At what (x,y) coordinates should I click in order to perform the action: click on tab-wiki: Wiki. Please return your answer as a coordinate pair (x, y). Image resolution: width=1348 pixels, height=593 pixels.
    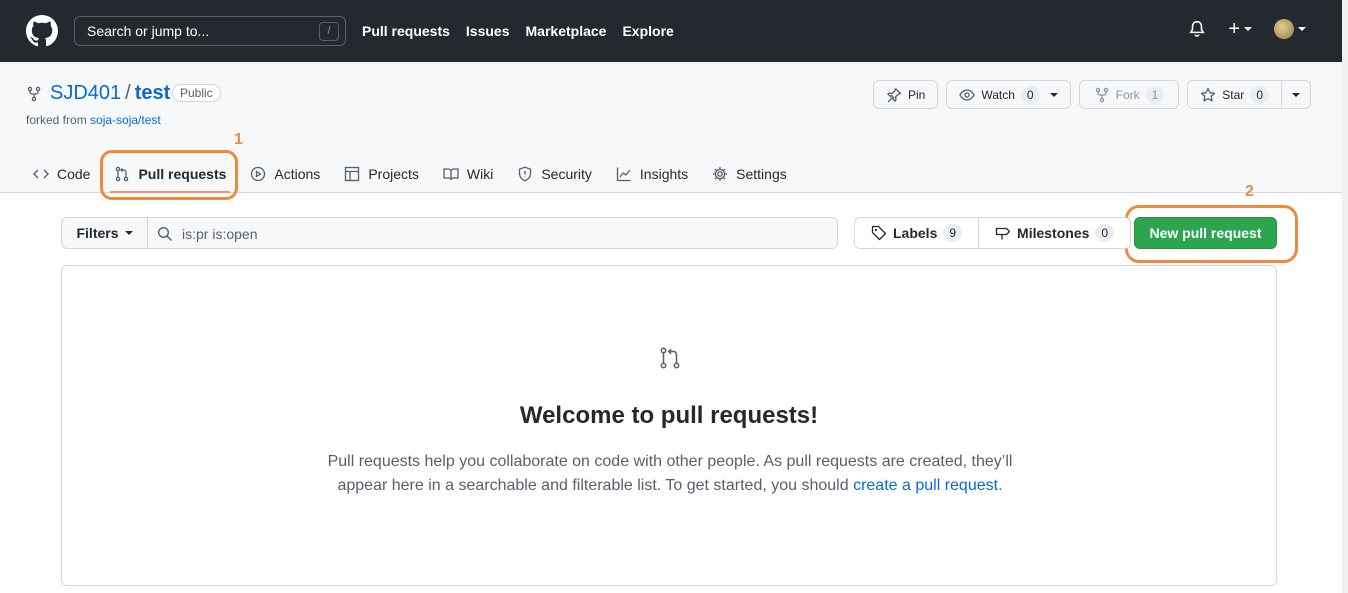
    Looking at the image, I should click on (468, 174).